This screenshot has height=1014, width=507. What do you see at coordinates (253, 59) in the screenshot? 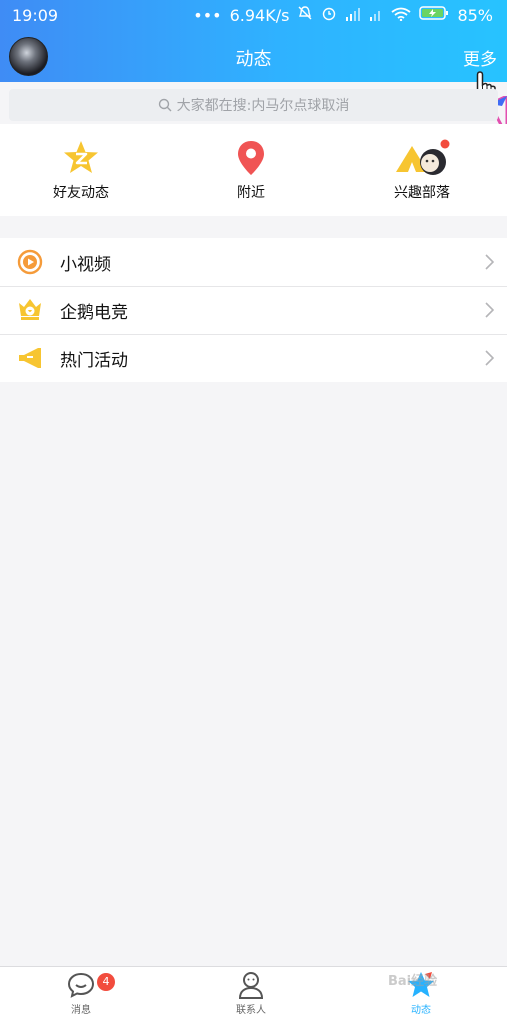
I see `page-title: 动态` at bounding box center [253, 59].